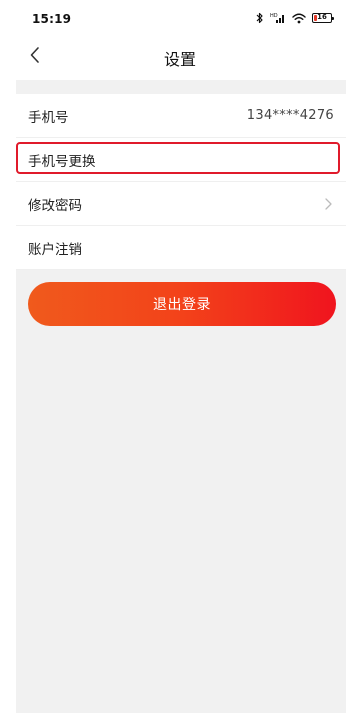  I want to click on phone-row: 手机号 134****4276, so click(181, 116).